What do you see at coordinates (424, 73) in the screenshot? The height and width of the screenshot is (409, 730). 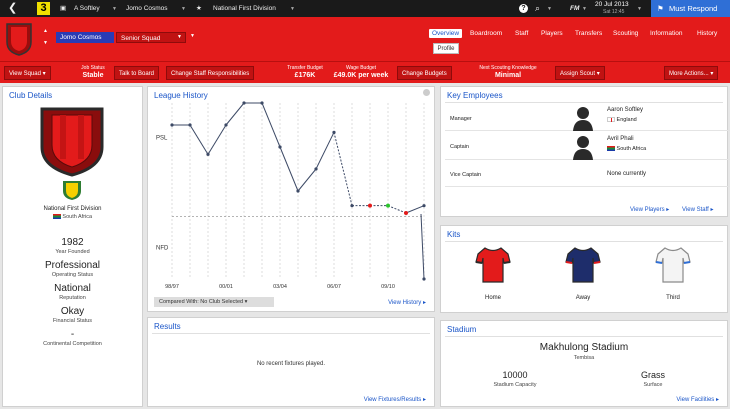 I see `change-budgets-button: Change Budgets` at bounding box center [424, 73].